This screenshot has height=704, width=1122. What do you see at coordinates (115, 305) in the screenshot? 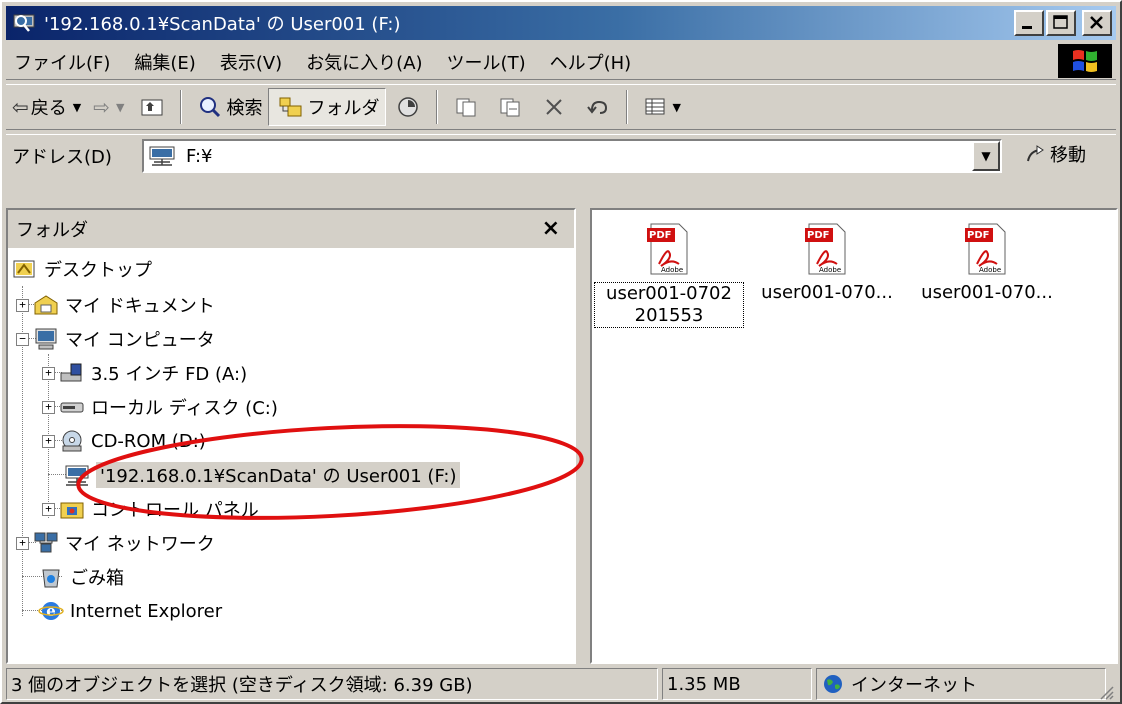
I see `tree-item-my-documents: + マイ ドキュメント` at bounding box center [115, 305].